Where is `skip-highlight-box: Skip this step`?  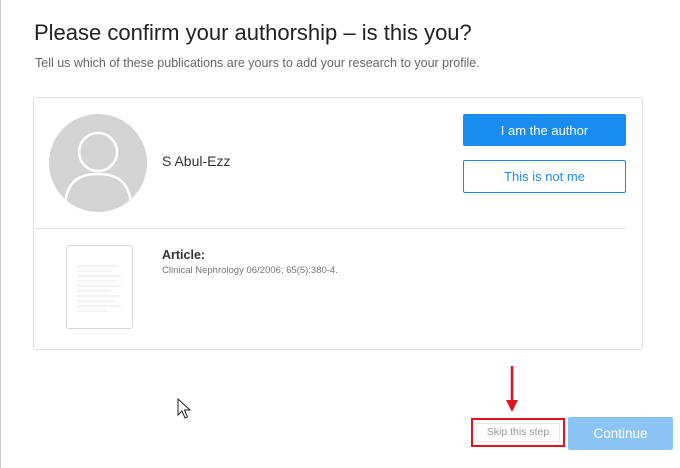 skip-highlight-box: Skip this step is located at coordinates (518, 432).